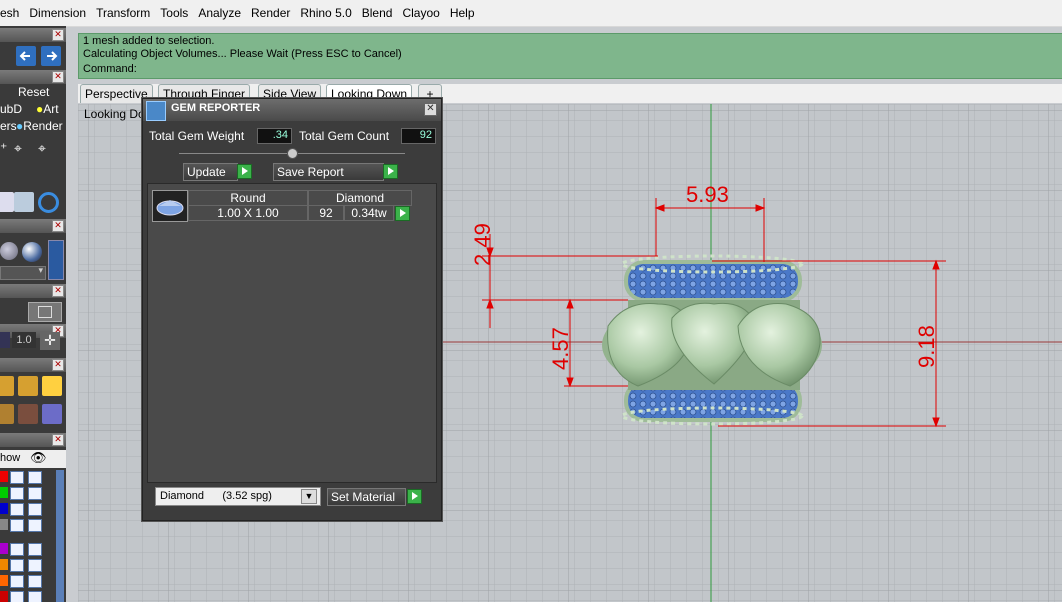 This screenshot has height=602, width=1062. What do you see at coordinates (45, 312) in the screenshot?
I see `viewport-frame-icon` at bounding box center [45, 312].